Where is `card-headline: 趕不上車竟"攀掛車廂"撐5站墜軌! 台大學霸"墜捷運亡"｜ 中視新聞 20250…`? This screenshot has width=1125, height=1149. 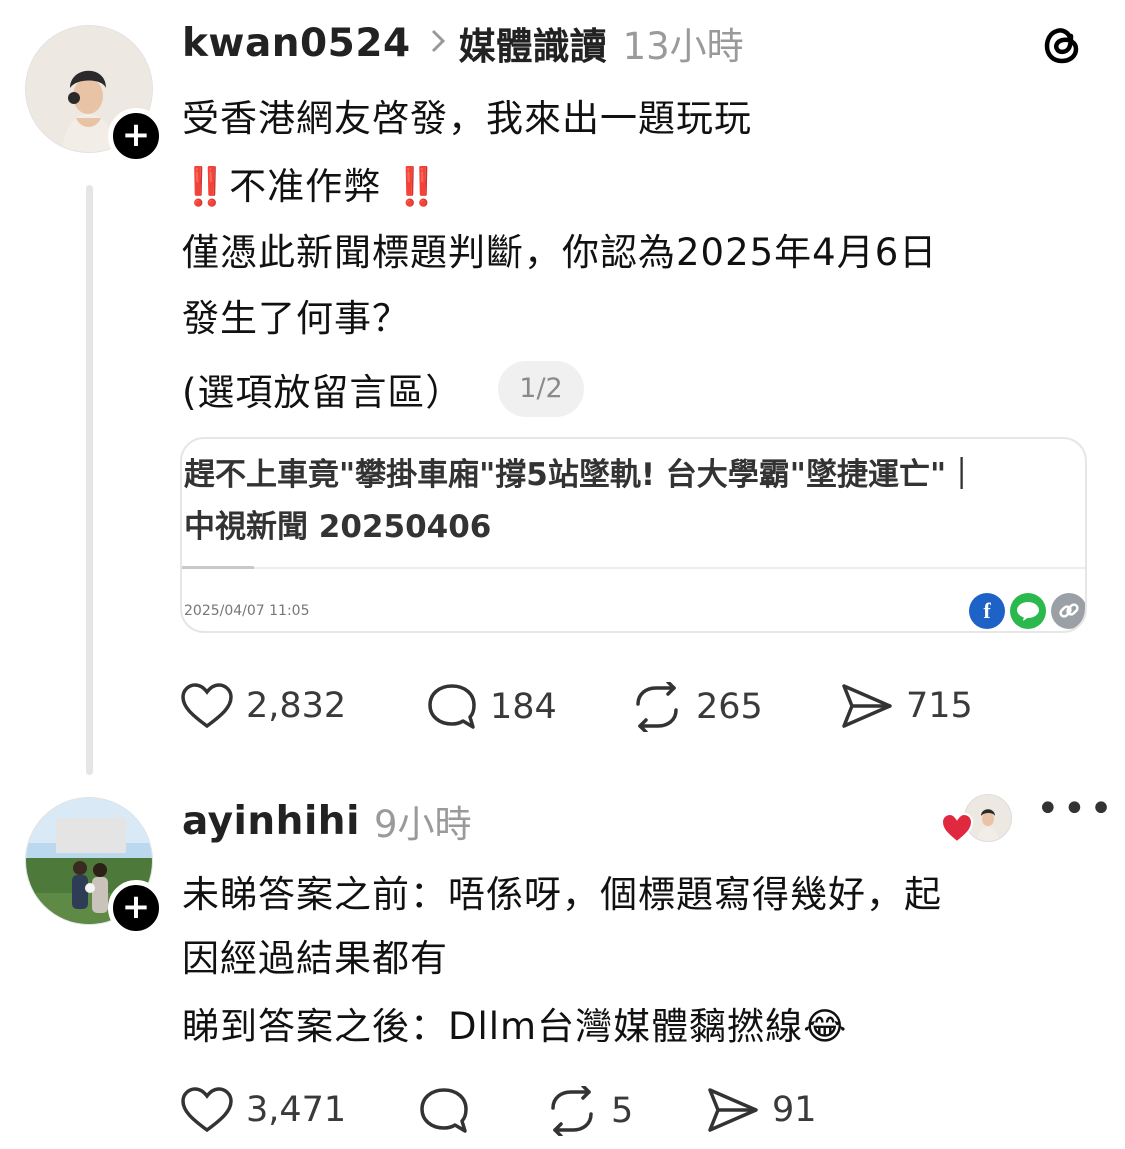 card-headline: 趕不上車竟"攀掛車廂"撐5站墜軌! 台大學霸"墜捷運亡"｜ 中視新聞 20250… is located at coordinates (629, 501).